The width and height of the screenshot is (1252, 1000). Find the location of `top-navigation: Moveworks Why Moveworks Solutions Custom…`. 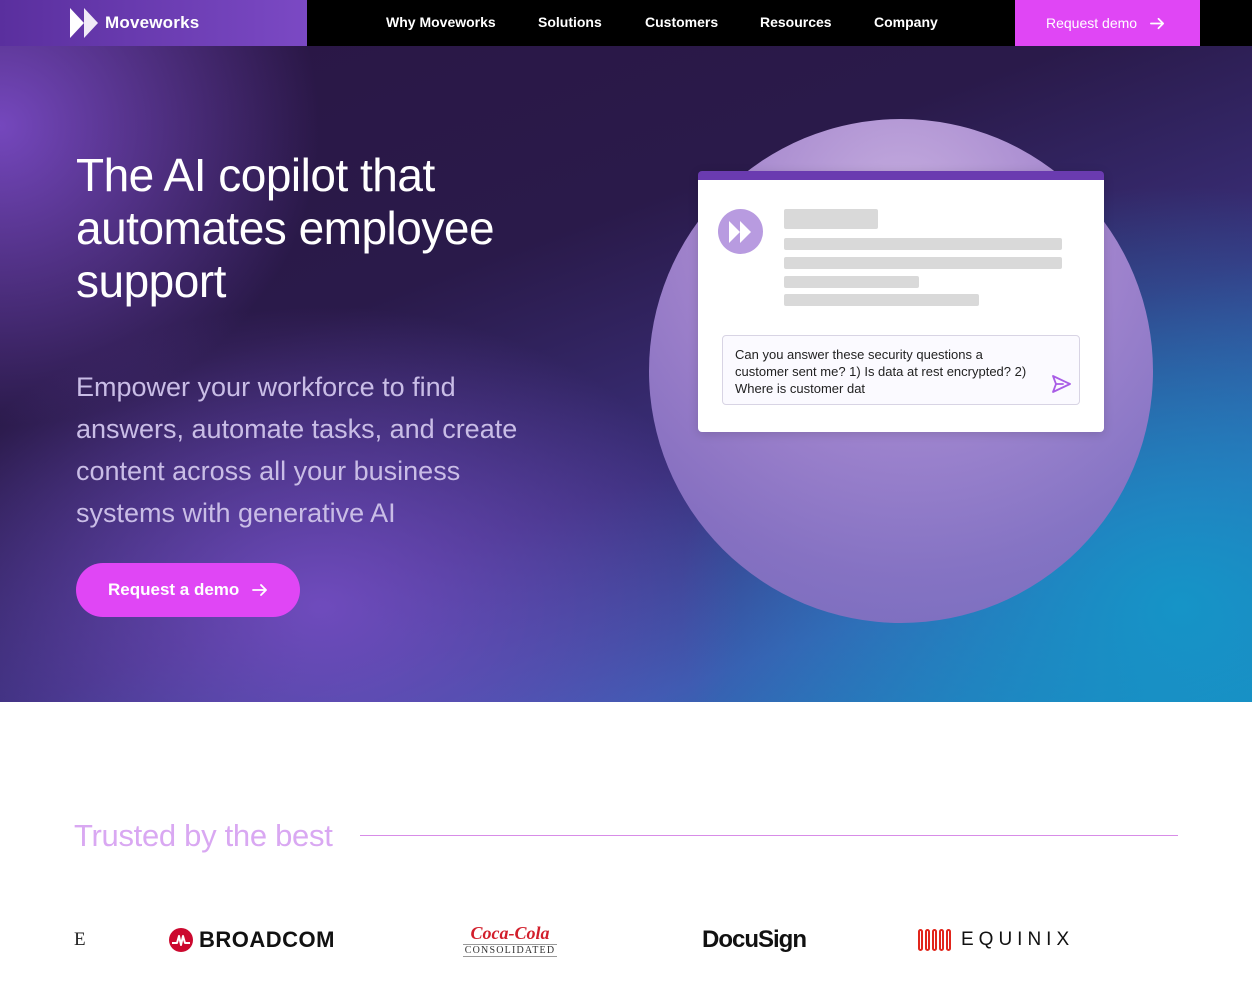

top-navigation: Moveworks Why Moveworks Solutions Custom… is located at coordinates (626, 23).